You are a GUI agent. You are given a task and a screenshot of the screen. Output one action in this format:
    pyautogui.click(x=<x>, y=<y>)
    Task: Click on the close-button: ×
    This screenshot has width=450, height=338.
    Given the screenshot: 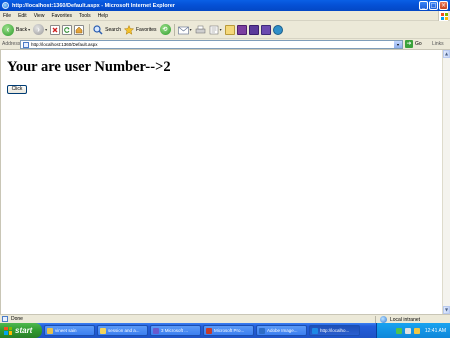 What is the action you would take?
    pyautogui.click(x=443, y=5)
    